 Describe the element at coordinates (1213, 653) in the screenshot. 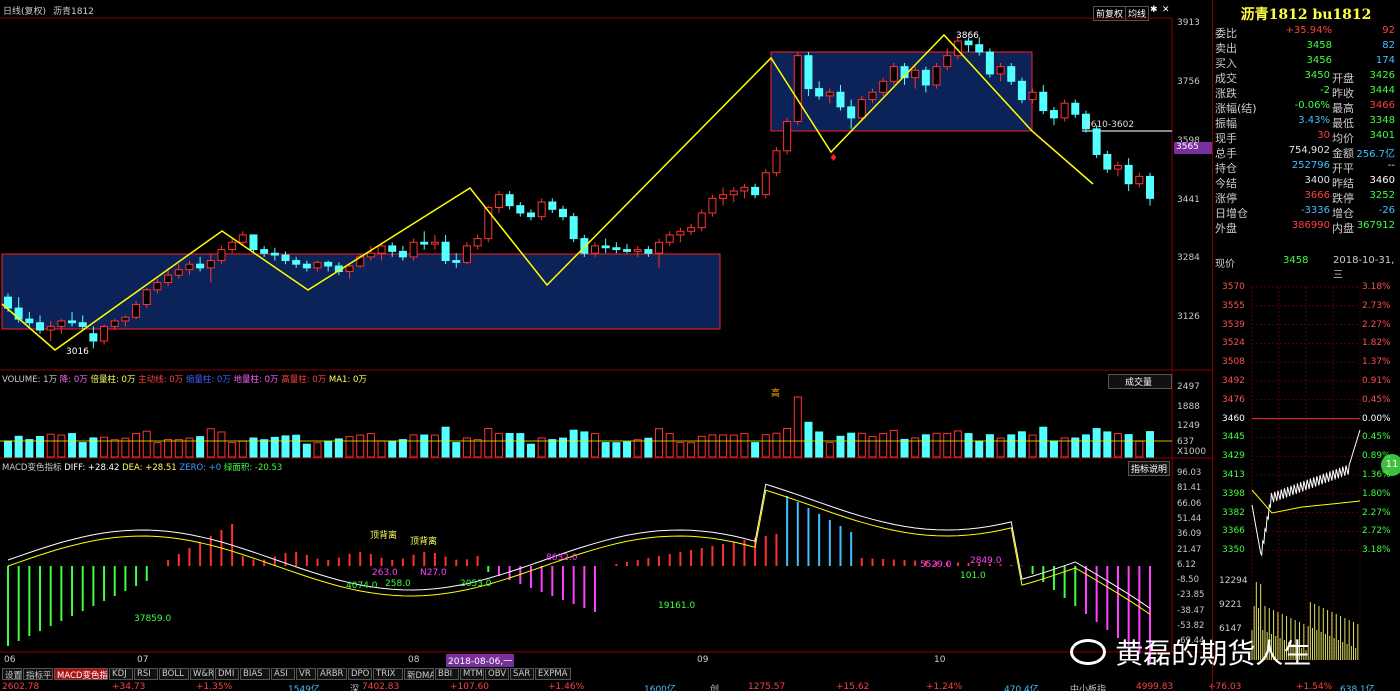

I see `watermark-text: 黄磊的期货人生` at that location.